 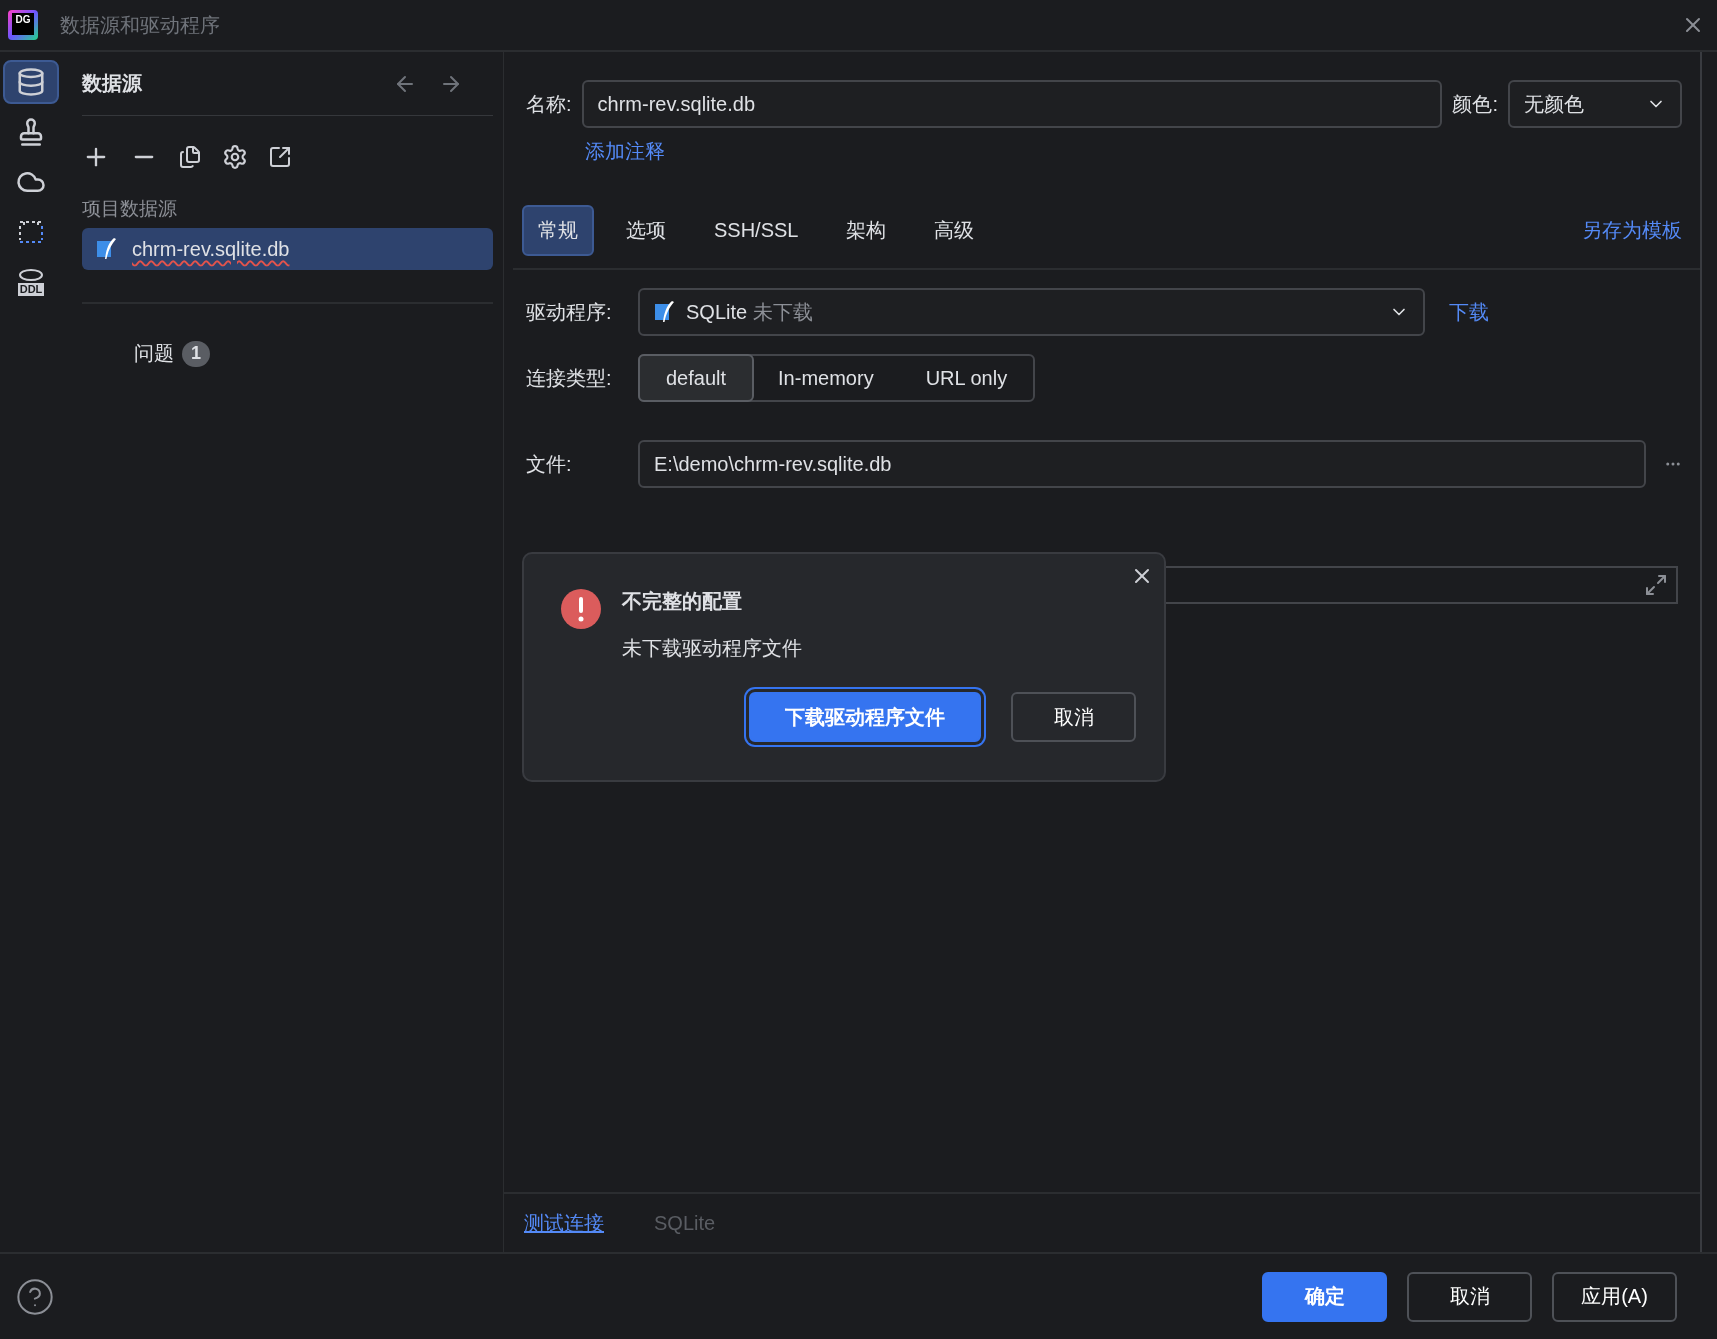 I want to click on file-label: 文件:, so click(x=549, y=464).